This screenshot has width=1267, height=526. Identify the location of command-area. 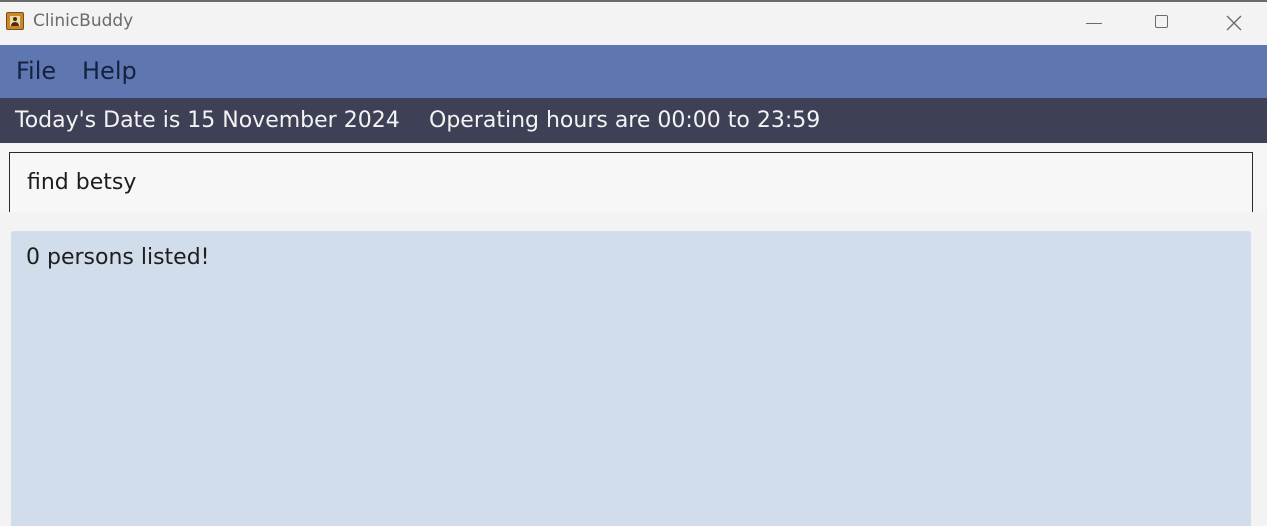
(633, 178).